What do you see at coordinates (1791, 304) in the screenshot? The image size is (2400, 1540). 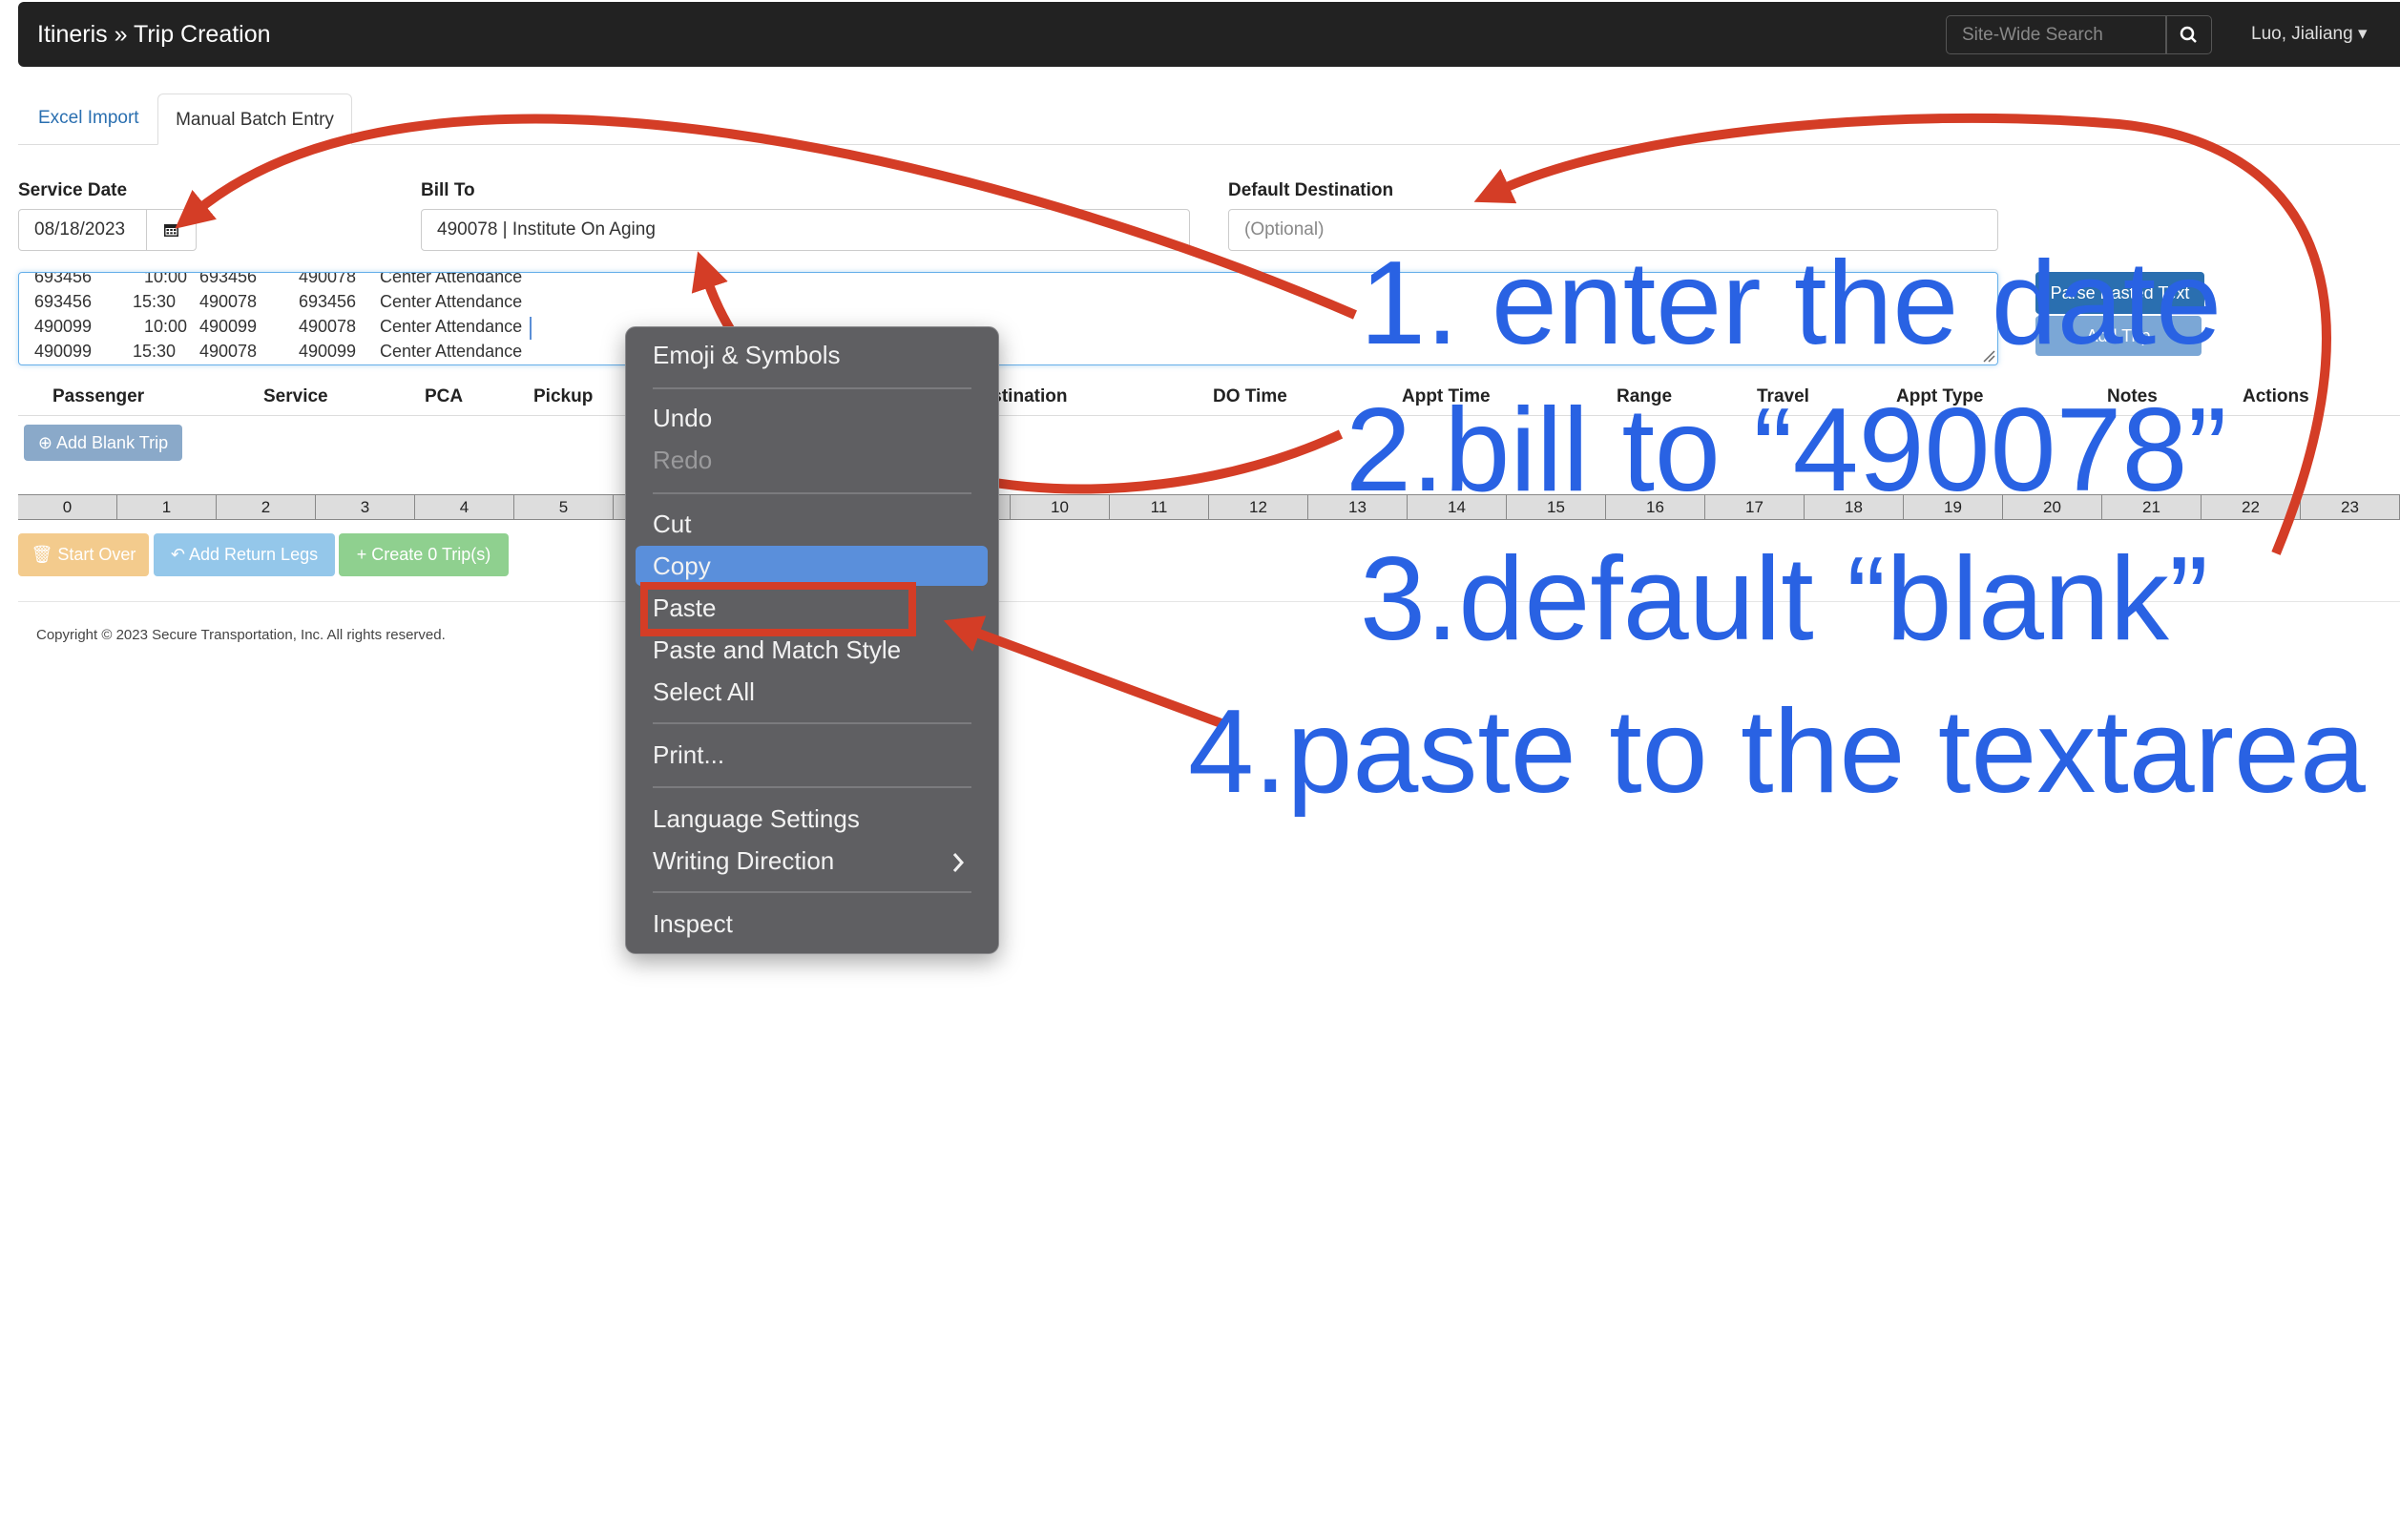 I see `annotation-step-1: 1. enter the date` at bounding box center [1791, 304].